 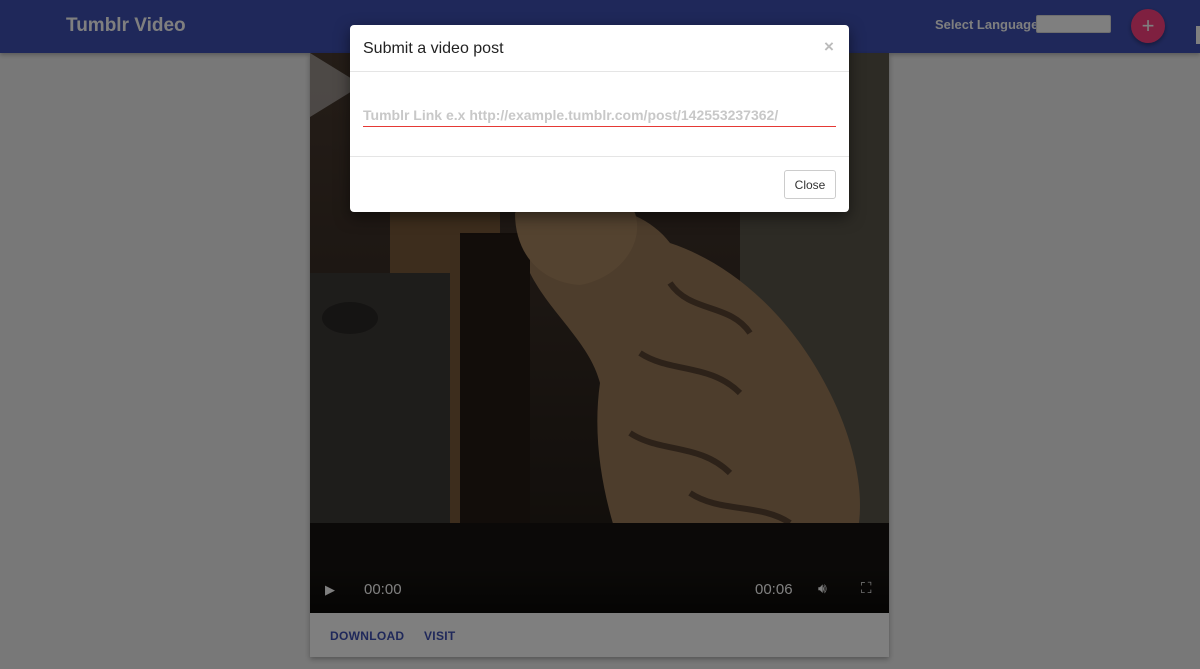 I want to click on submit-video-modal: Submit a video post × Close, so click(x=599, y=118).